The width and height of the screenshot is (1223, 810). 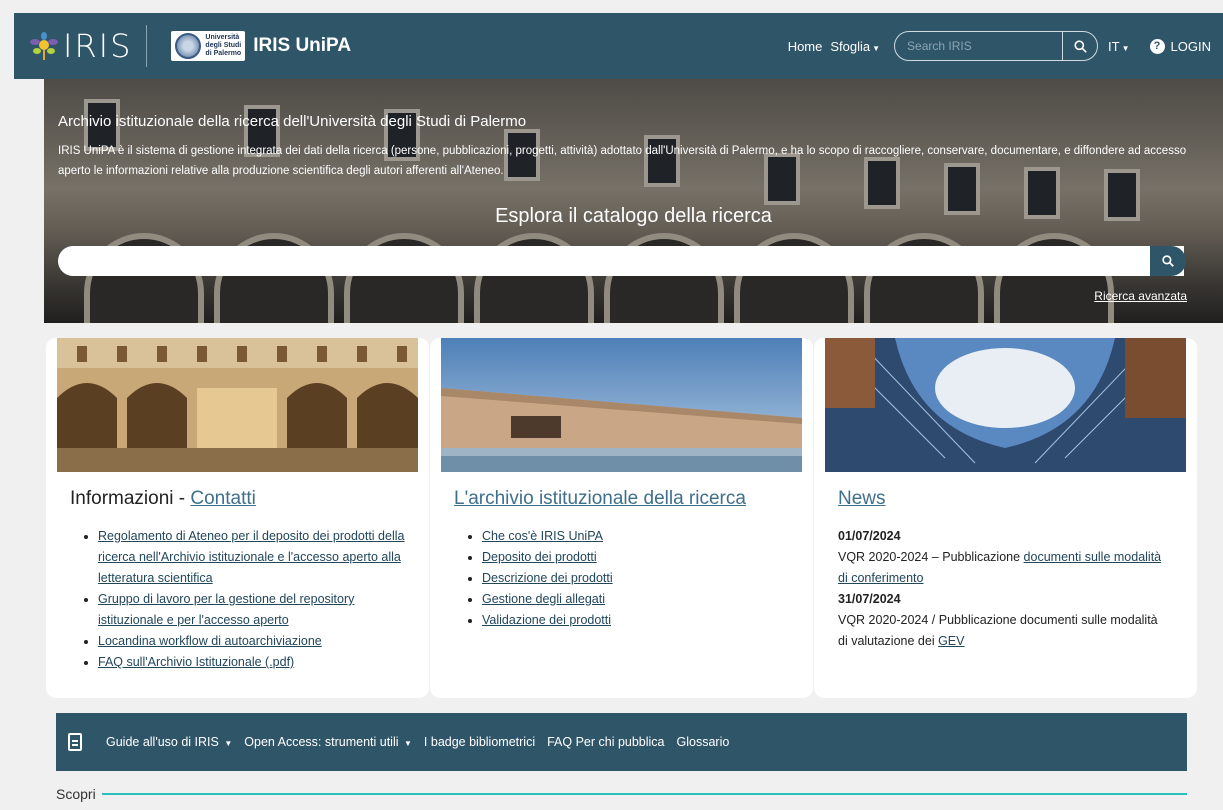 What do you see at coordinates (98, 46) in the screenshot?
I see `iris-wordmark: IRIS` at bounding box center [98, 46].